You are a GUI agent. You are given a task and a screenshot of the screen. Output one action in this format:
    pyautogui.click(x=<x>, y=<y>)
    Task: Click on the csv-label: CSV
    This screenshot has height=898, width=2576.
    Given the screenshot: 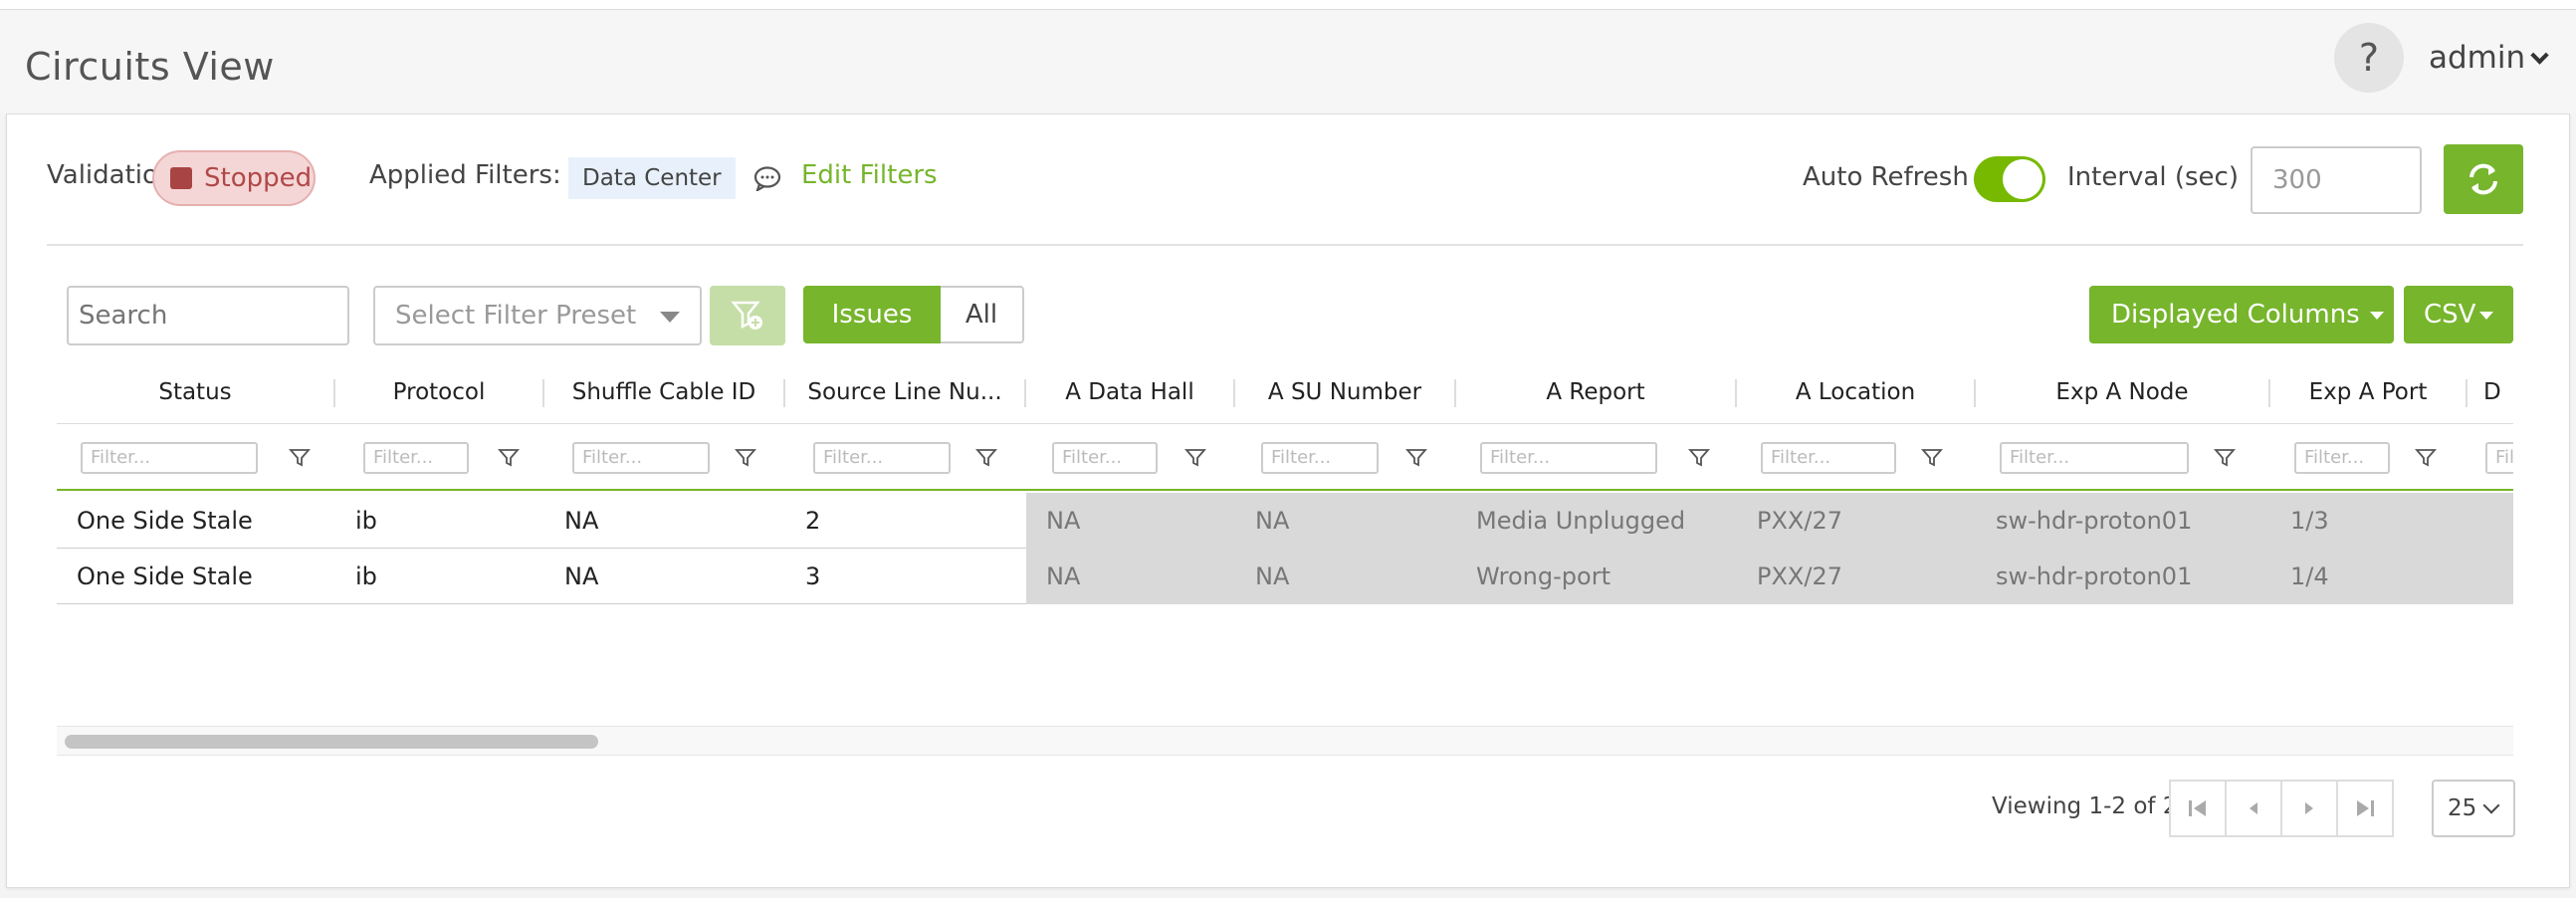 What is the action you would take?
    pyautogui.click(x=2450, y=315)
    